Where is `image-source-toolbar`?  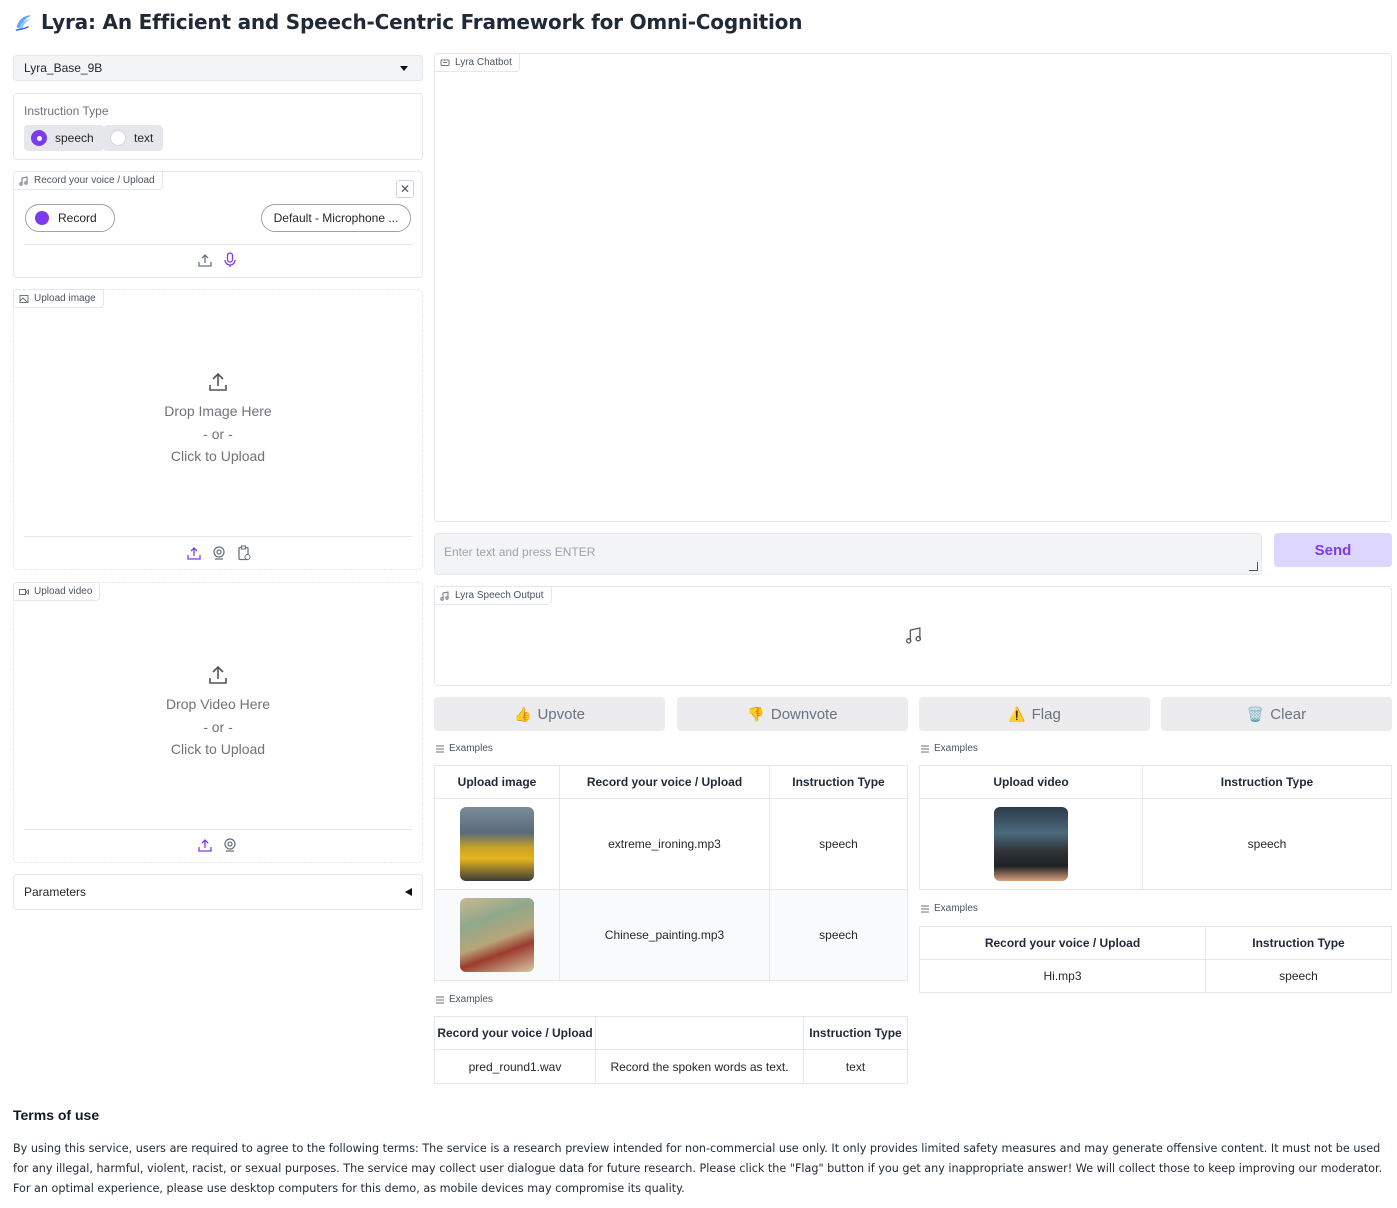
image-source-toolbar is located at coordinates (219, 553).